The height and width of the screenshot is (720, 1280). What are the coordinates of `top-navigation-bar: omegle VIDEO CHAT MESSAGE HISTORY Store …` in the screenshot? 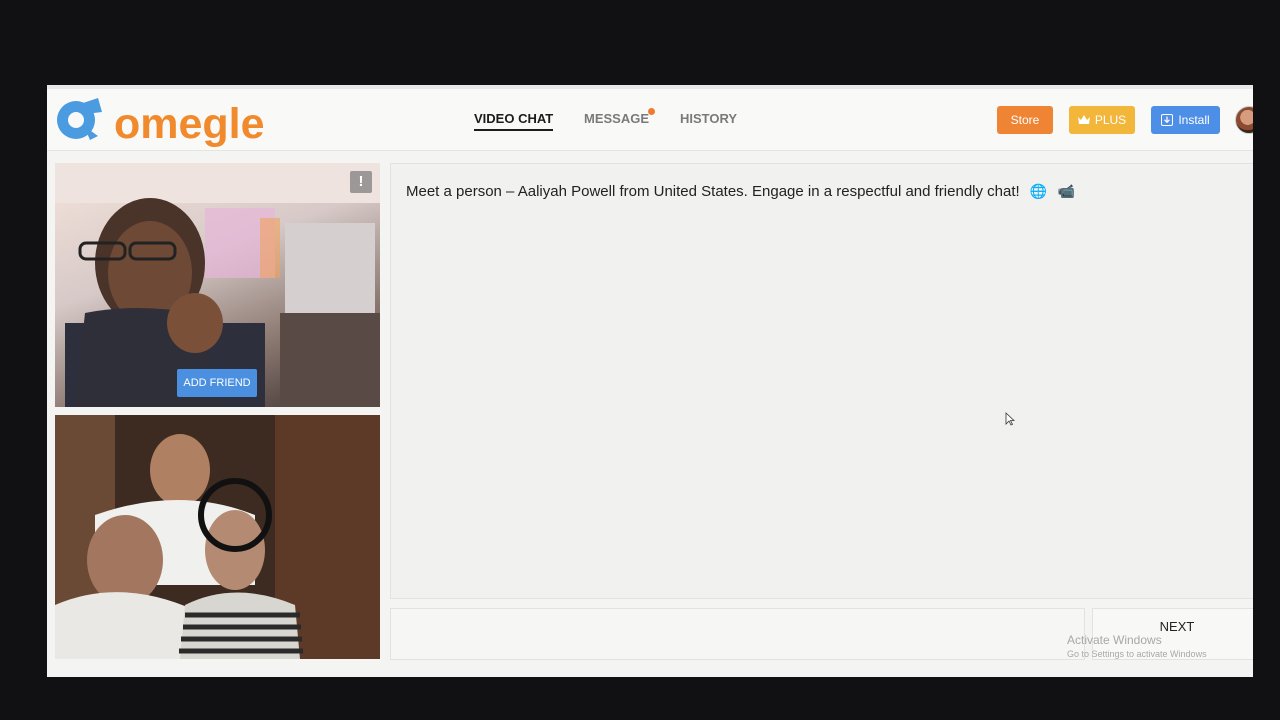 It's located at (650, 118).